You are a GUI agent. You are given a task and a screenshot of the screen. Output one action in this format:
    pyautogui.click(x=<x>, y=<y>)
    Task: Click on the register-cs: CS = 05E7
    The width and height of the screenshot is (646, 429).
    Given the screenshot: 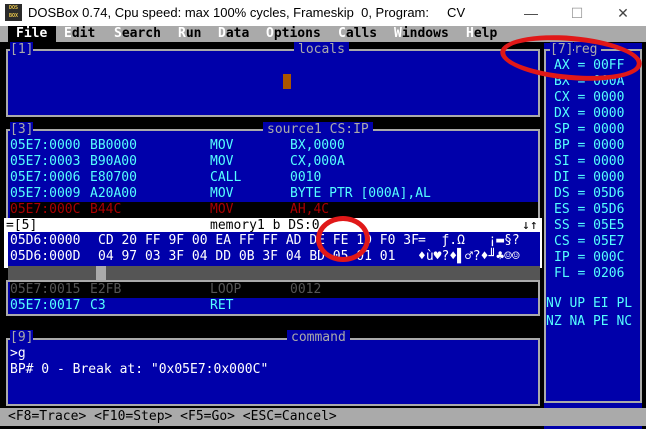 What is the action you would take?
    pyautogui.click(x=589, y=242)
    